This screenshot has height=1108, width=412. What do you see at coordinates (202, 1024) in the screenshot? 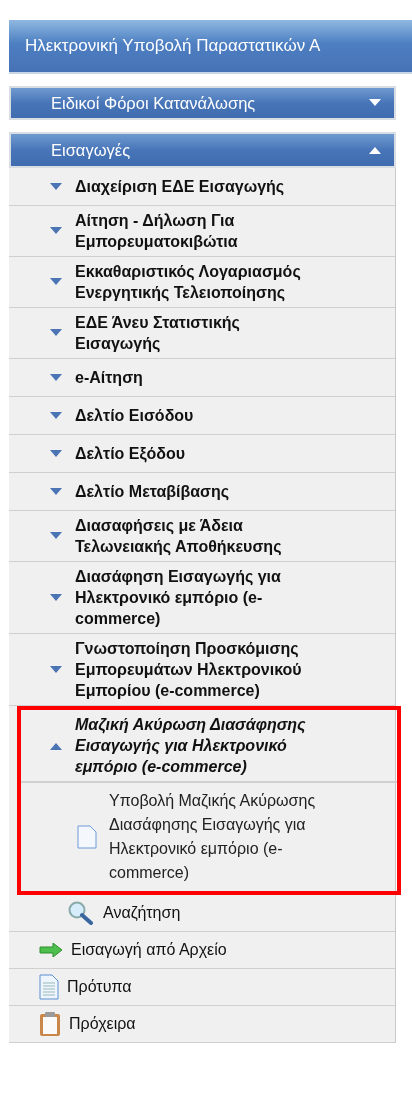
I see `tool-link: Πρόχειρα` at bounding box center [202, 1024].